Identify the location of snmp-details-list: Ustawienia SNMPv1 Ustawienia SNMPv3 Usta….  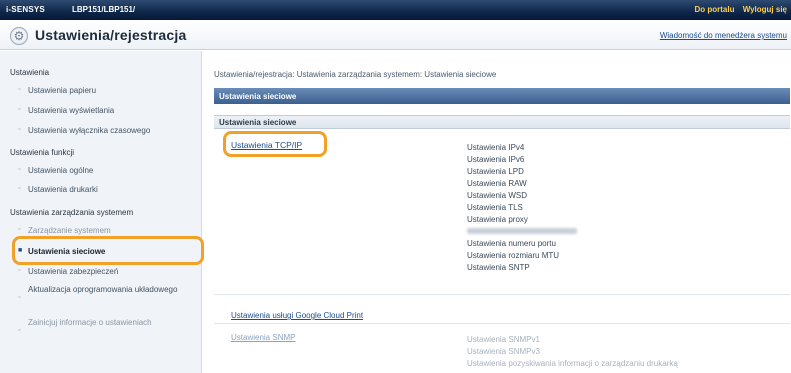
(572, 353).